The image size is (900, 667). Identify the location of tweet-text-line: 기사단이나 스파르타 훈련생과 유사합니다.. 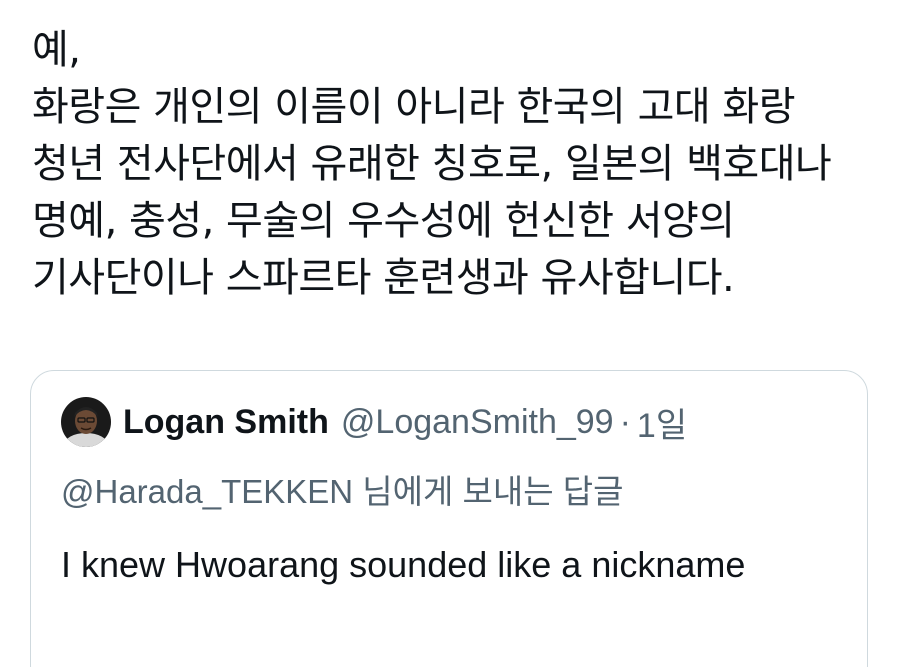
(383, 278).